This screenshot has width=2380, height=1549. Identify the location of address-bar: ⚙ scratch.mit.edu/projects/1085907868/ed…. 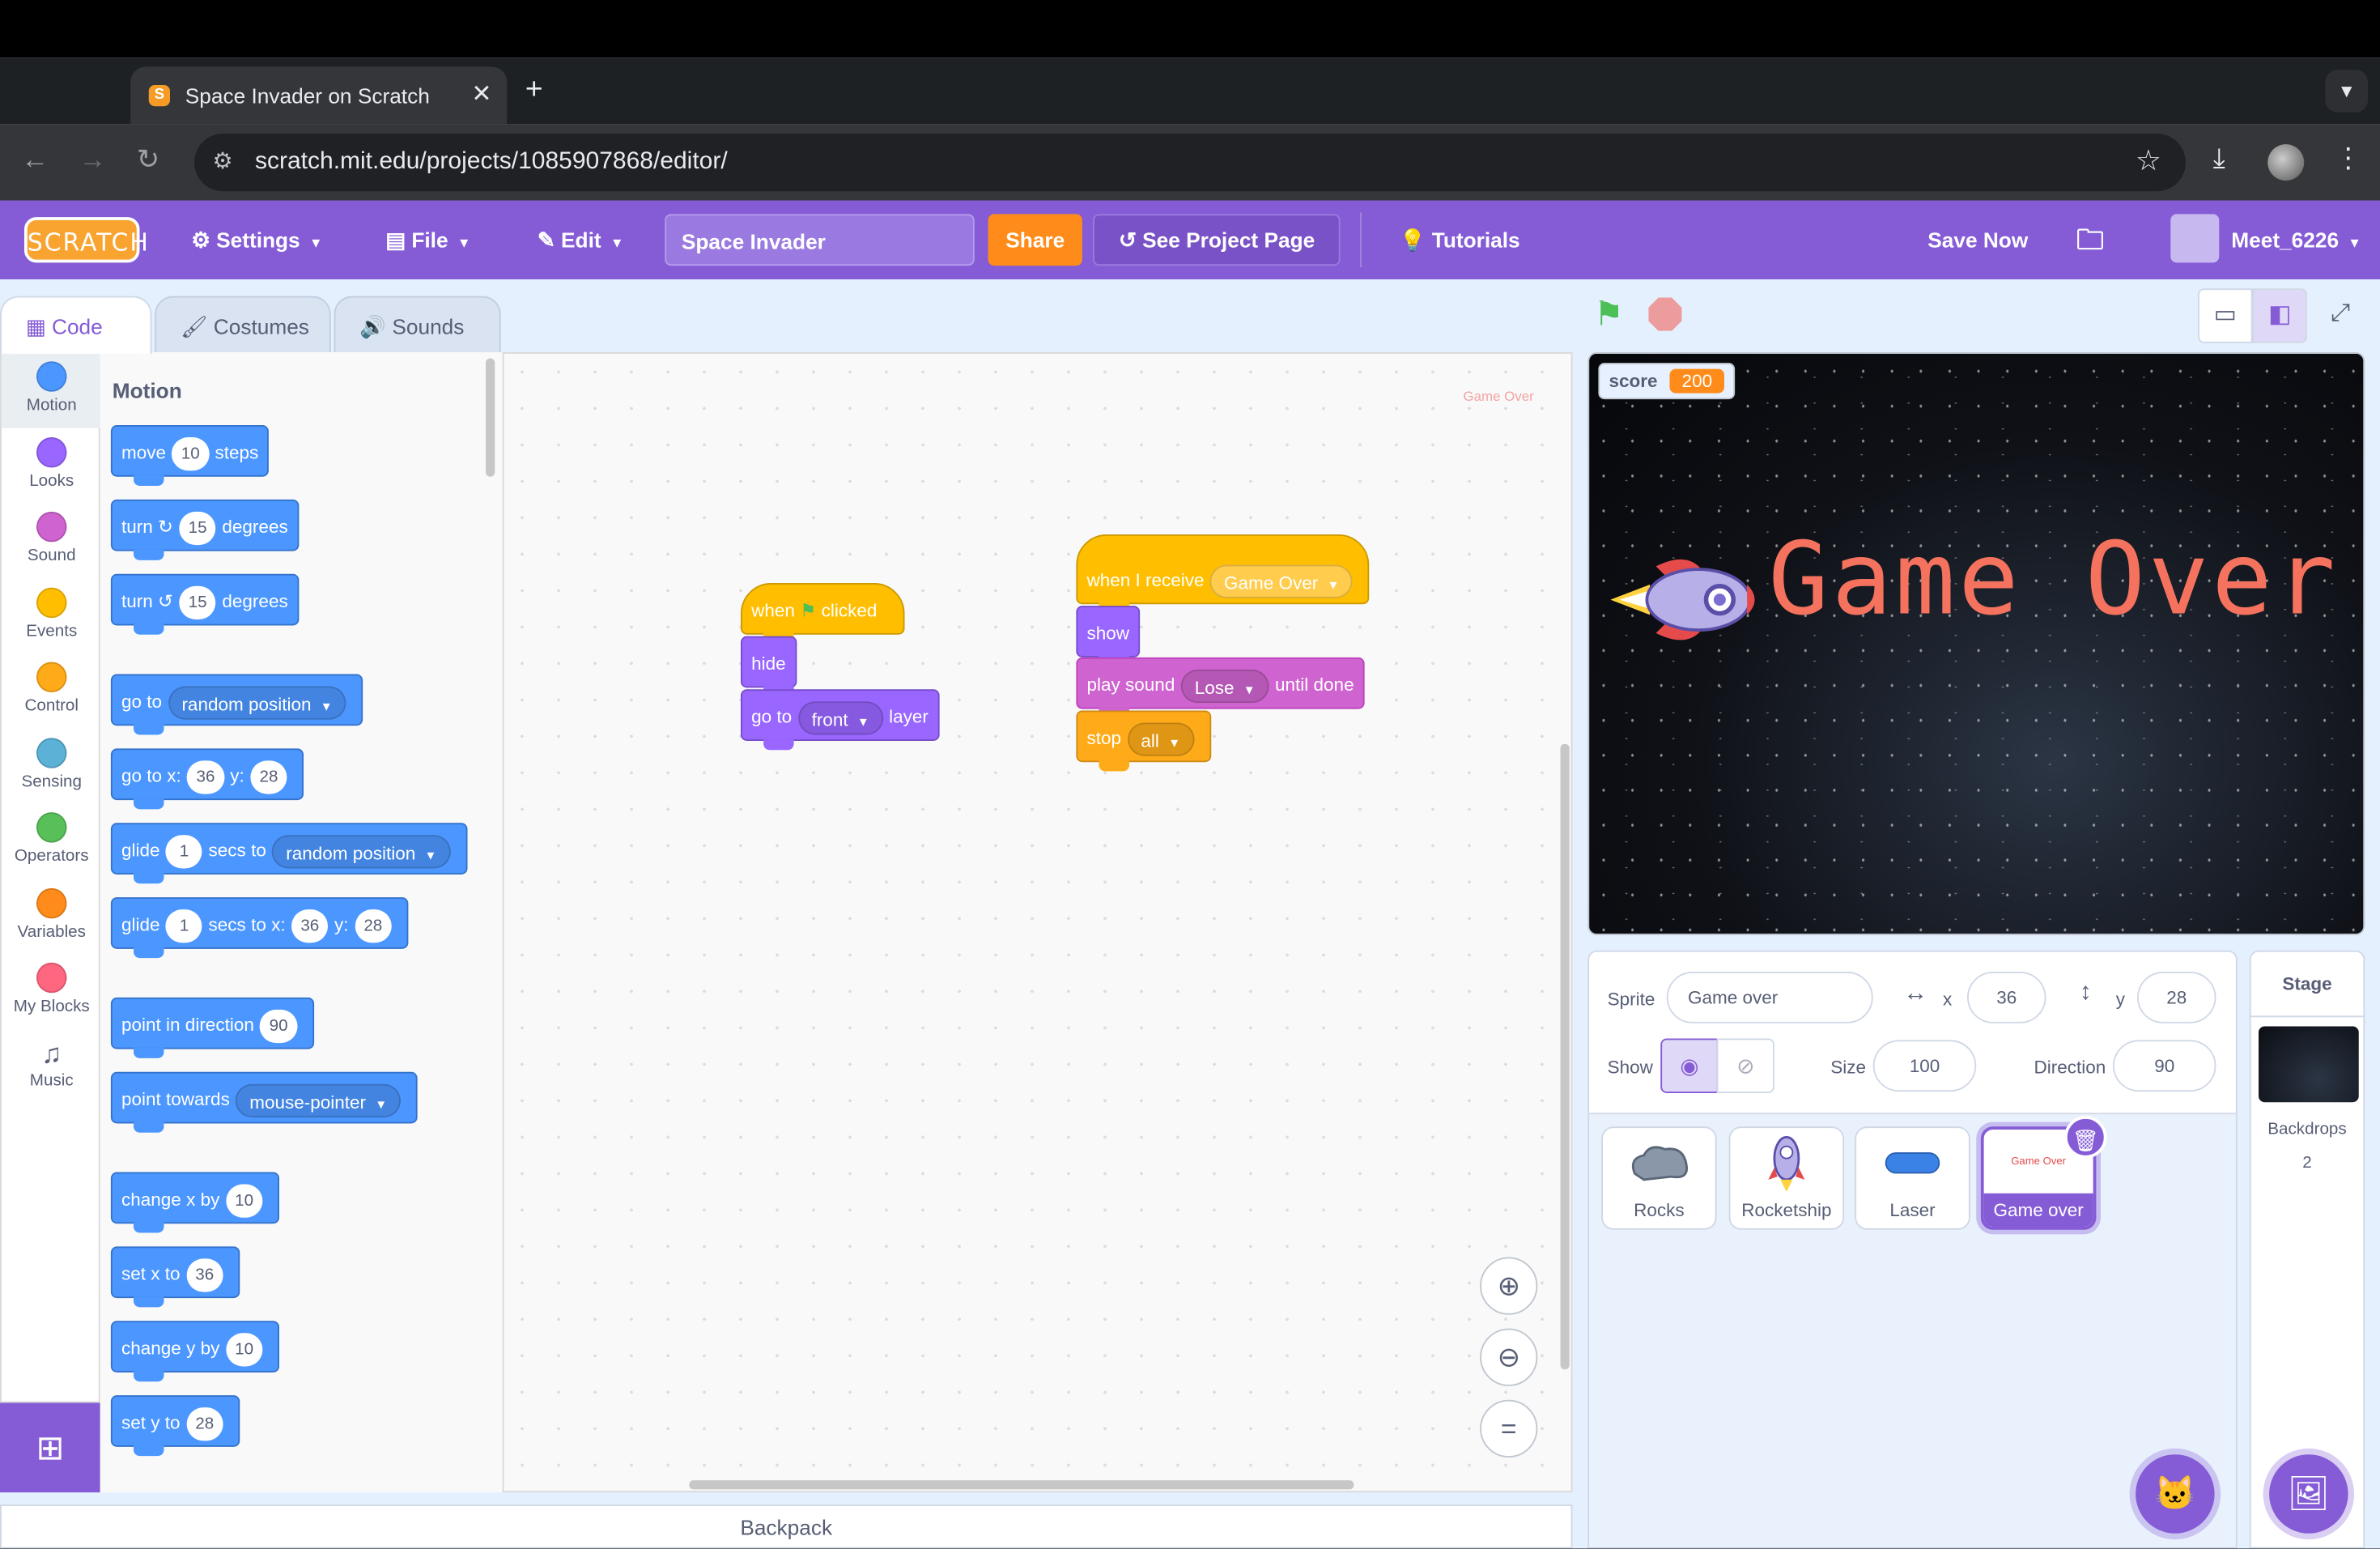
(1190, 163).